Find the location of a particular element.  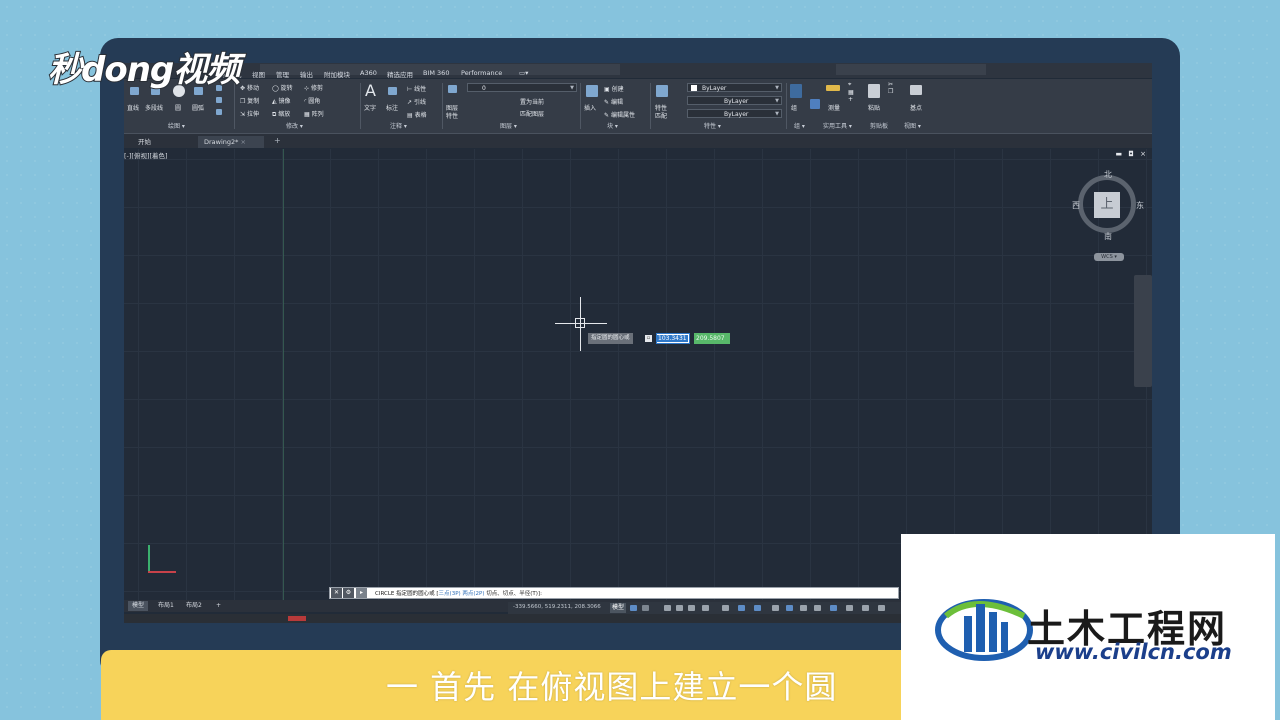

polyline-button: 多段线 is located at coordinates (154, 107).